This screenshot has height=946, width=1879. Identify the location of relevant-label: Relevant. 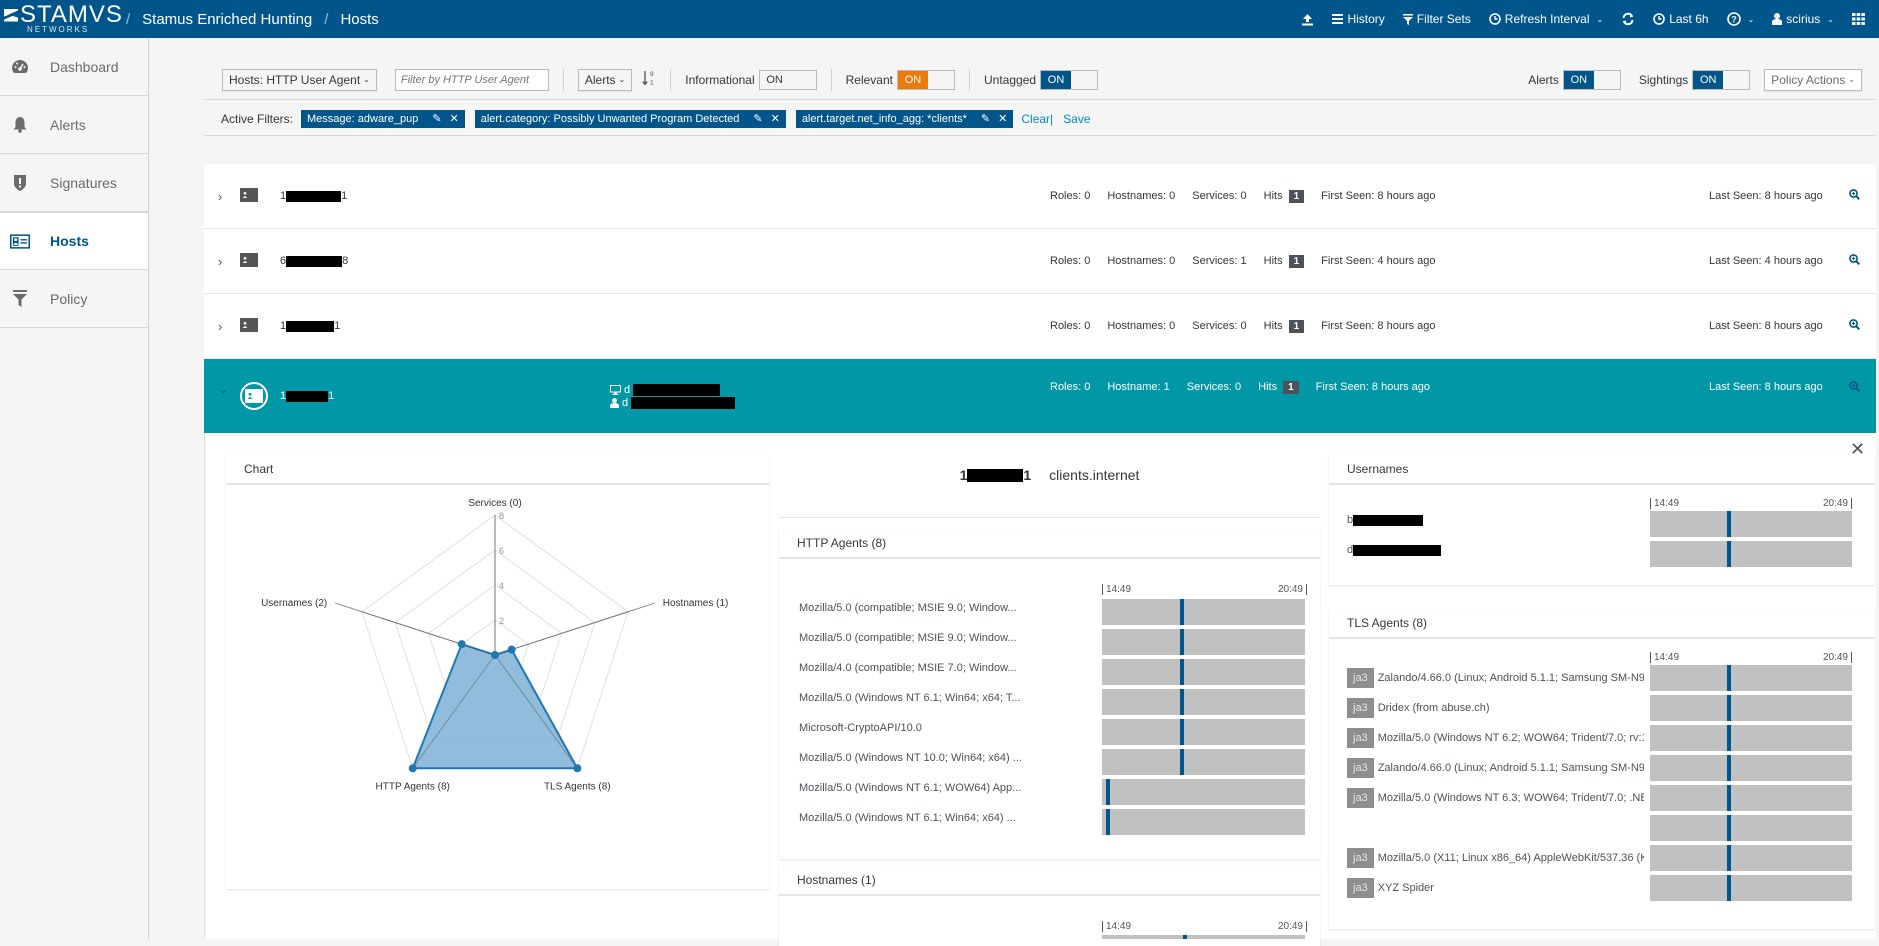
(869, 79).